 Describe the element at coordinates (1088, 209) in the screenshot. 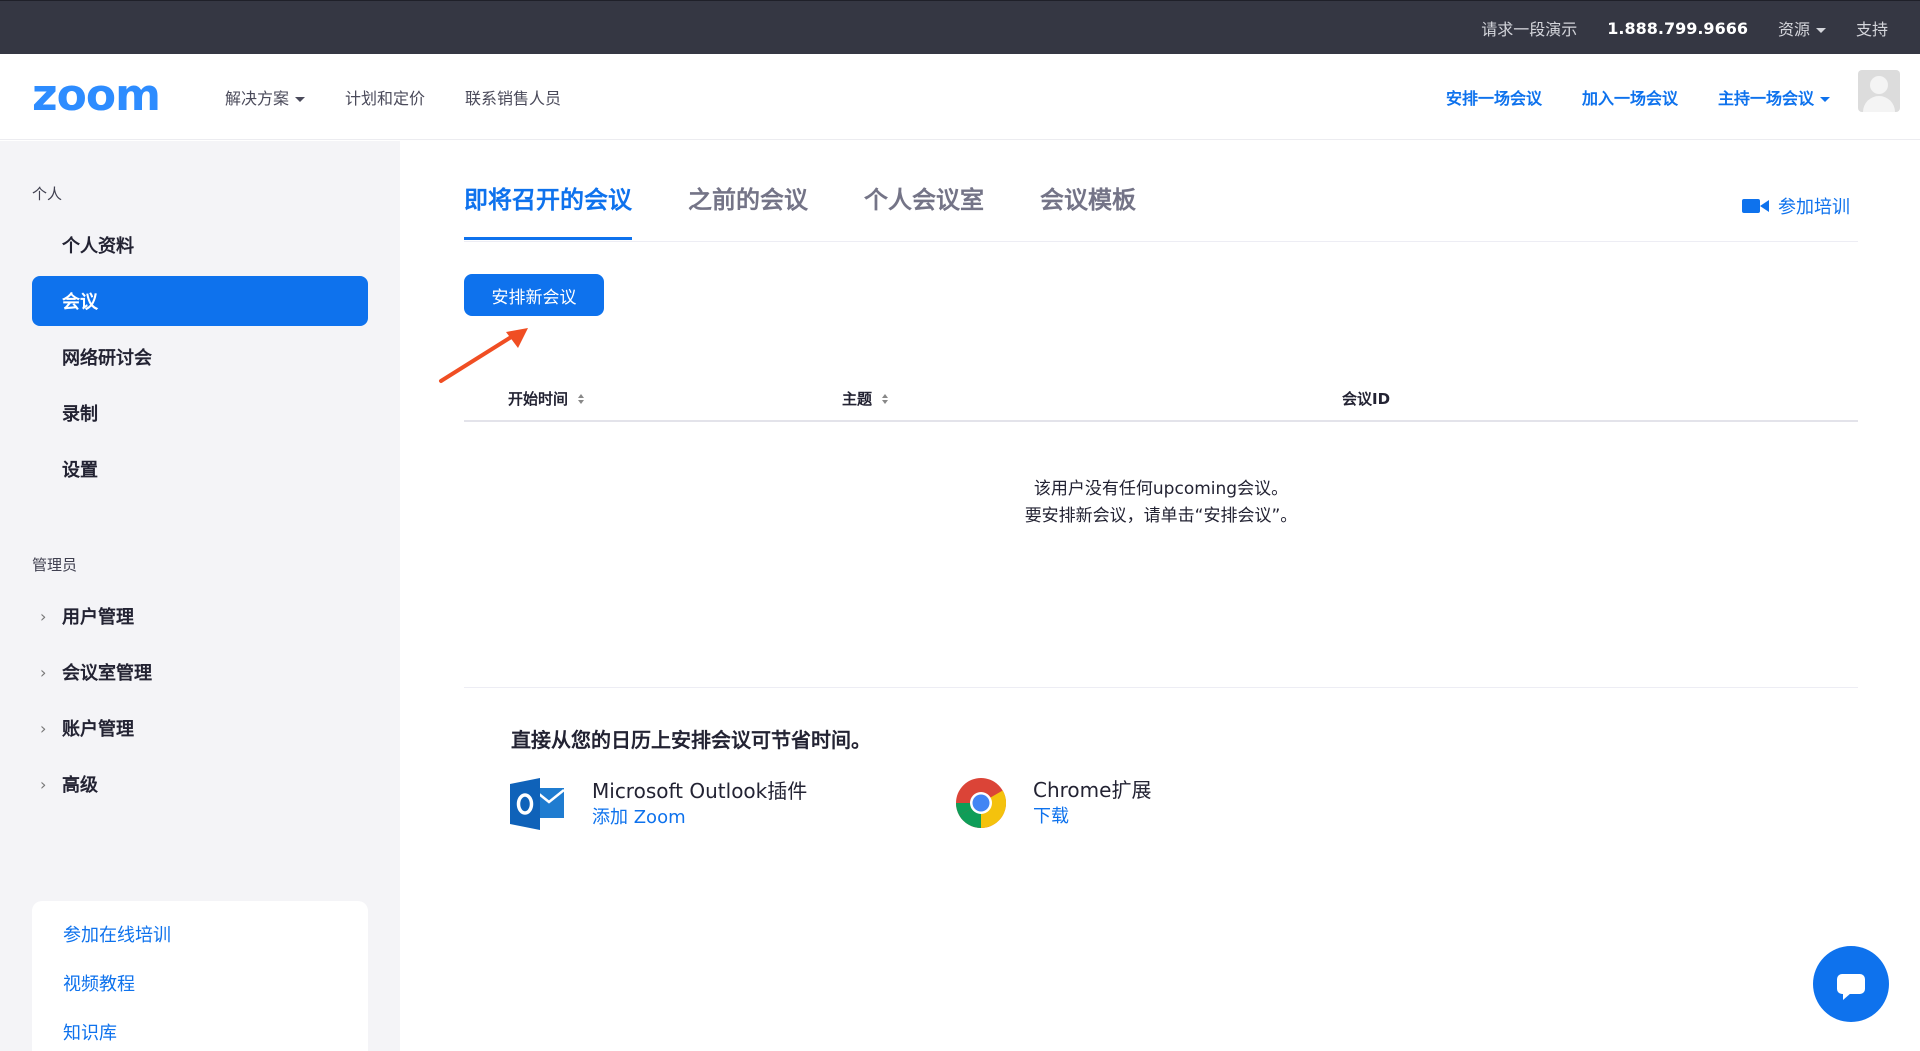

I see `tab-templates: 会议模板` at that location.